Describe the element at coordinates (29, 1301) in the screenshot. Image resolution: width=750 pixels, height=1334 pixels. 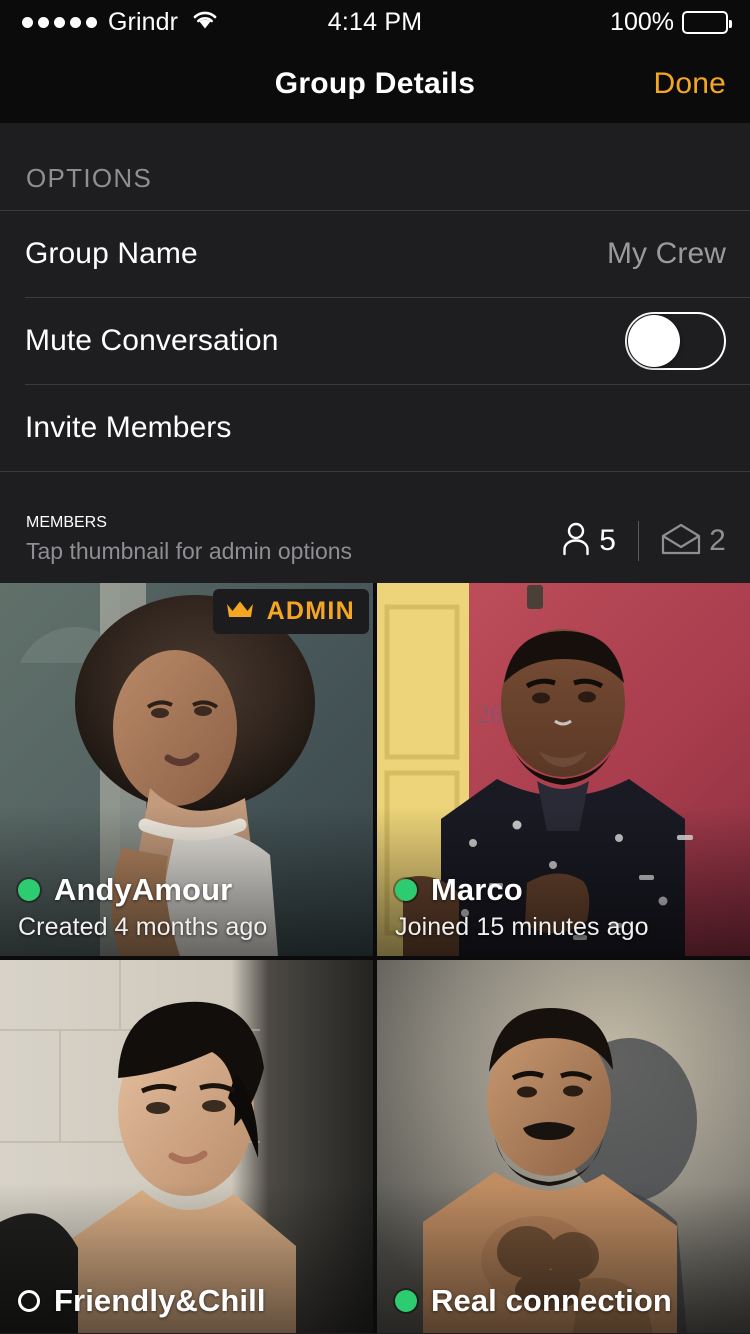
I see `status-dot-offline` at that location.